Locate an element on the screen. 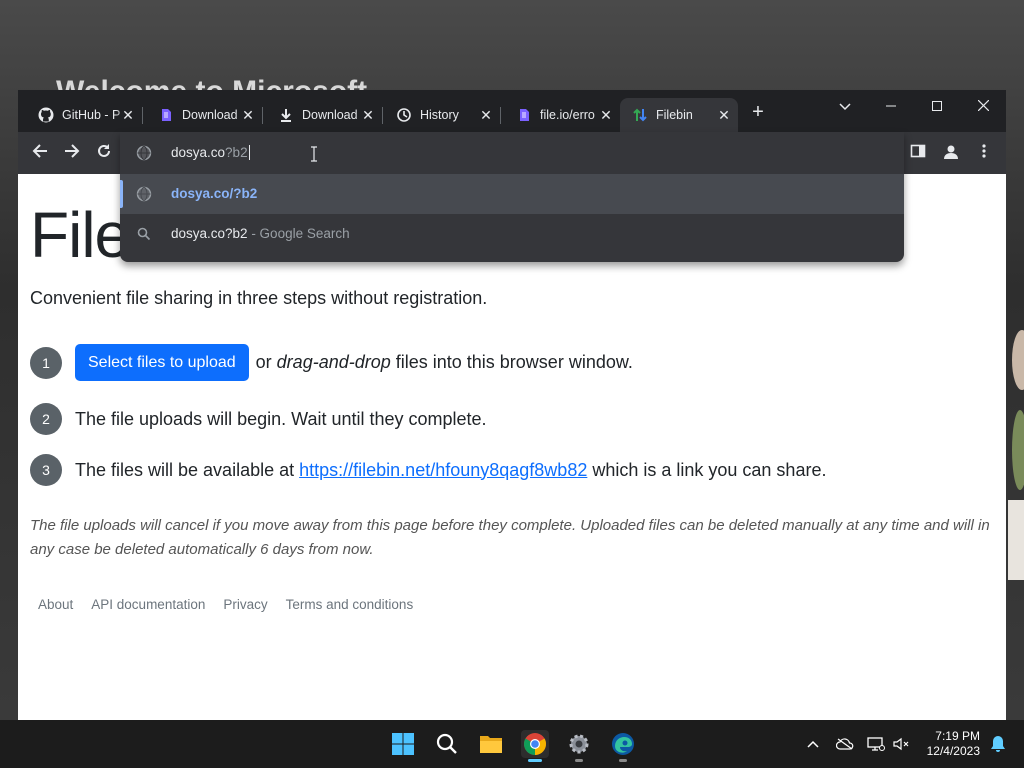 The height and width of the screenshot is (768, 1024). footer-link-privacy: Privacy is located at coordinates (245, 604).